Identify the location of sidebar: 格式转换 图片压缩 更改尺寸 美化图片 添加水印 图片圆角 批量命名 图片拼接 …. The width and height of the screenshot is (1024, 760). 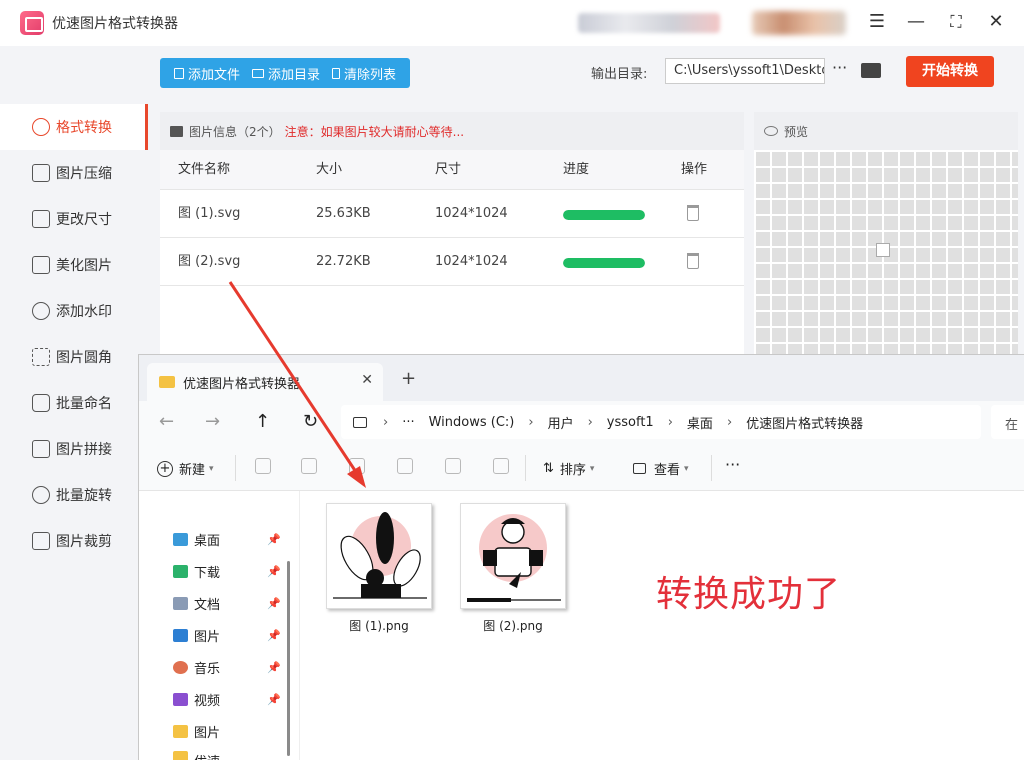
(74, 403).